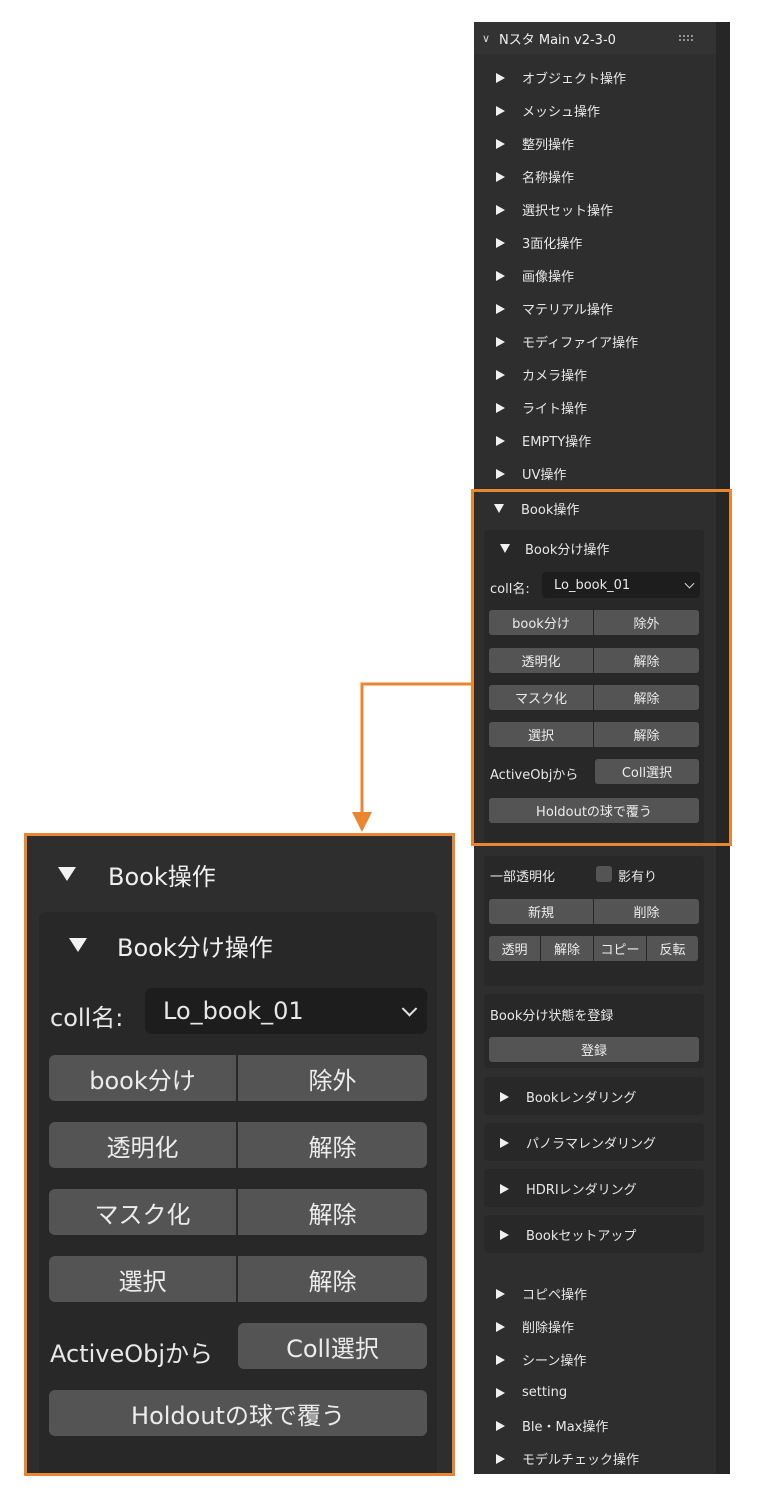 This screenshot has height=1500, width=760. Describe the element at coordinates (594, 810) in the screenshot. I see `holdout-button: Holdoutの球で覆う` at that location.